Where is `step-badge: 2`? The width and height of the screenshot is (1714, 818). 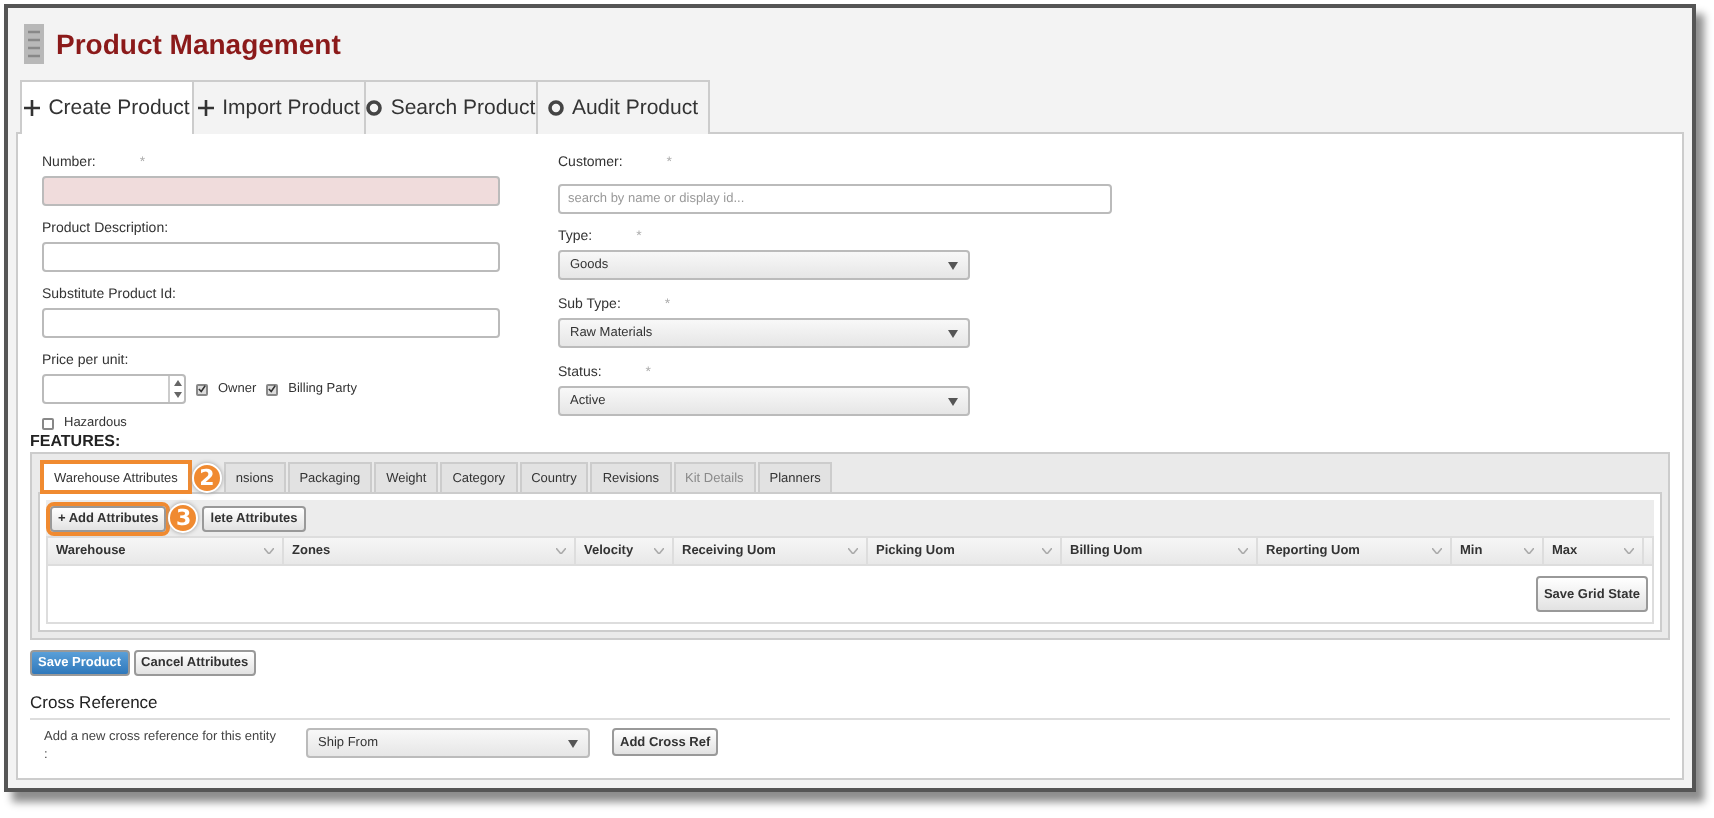
step-badge: 2 is located at coordinates (206, 478).